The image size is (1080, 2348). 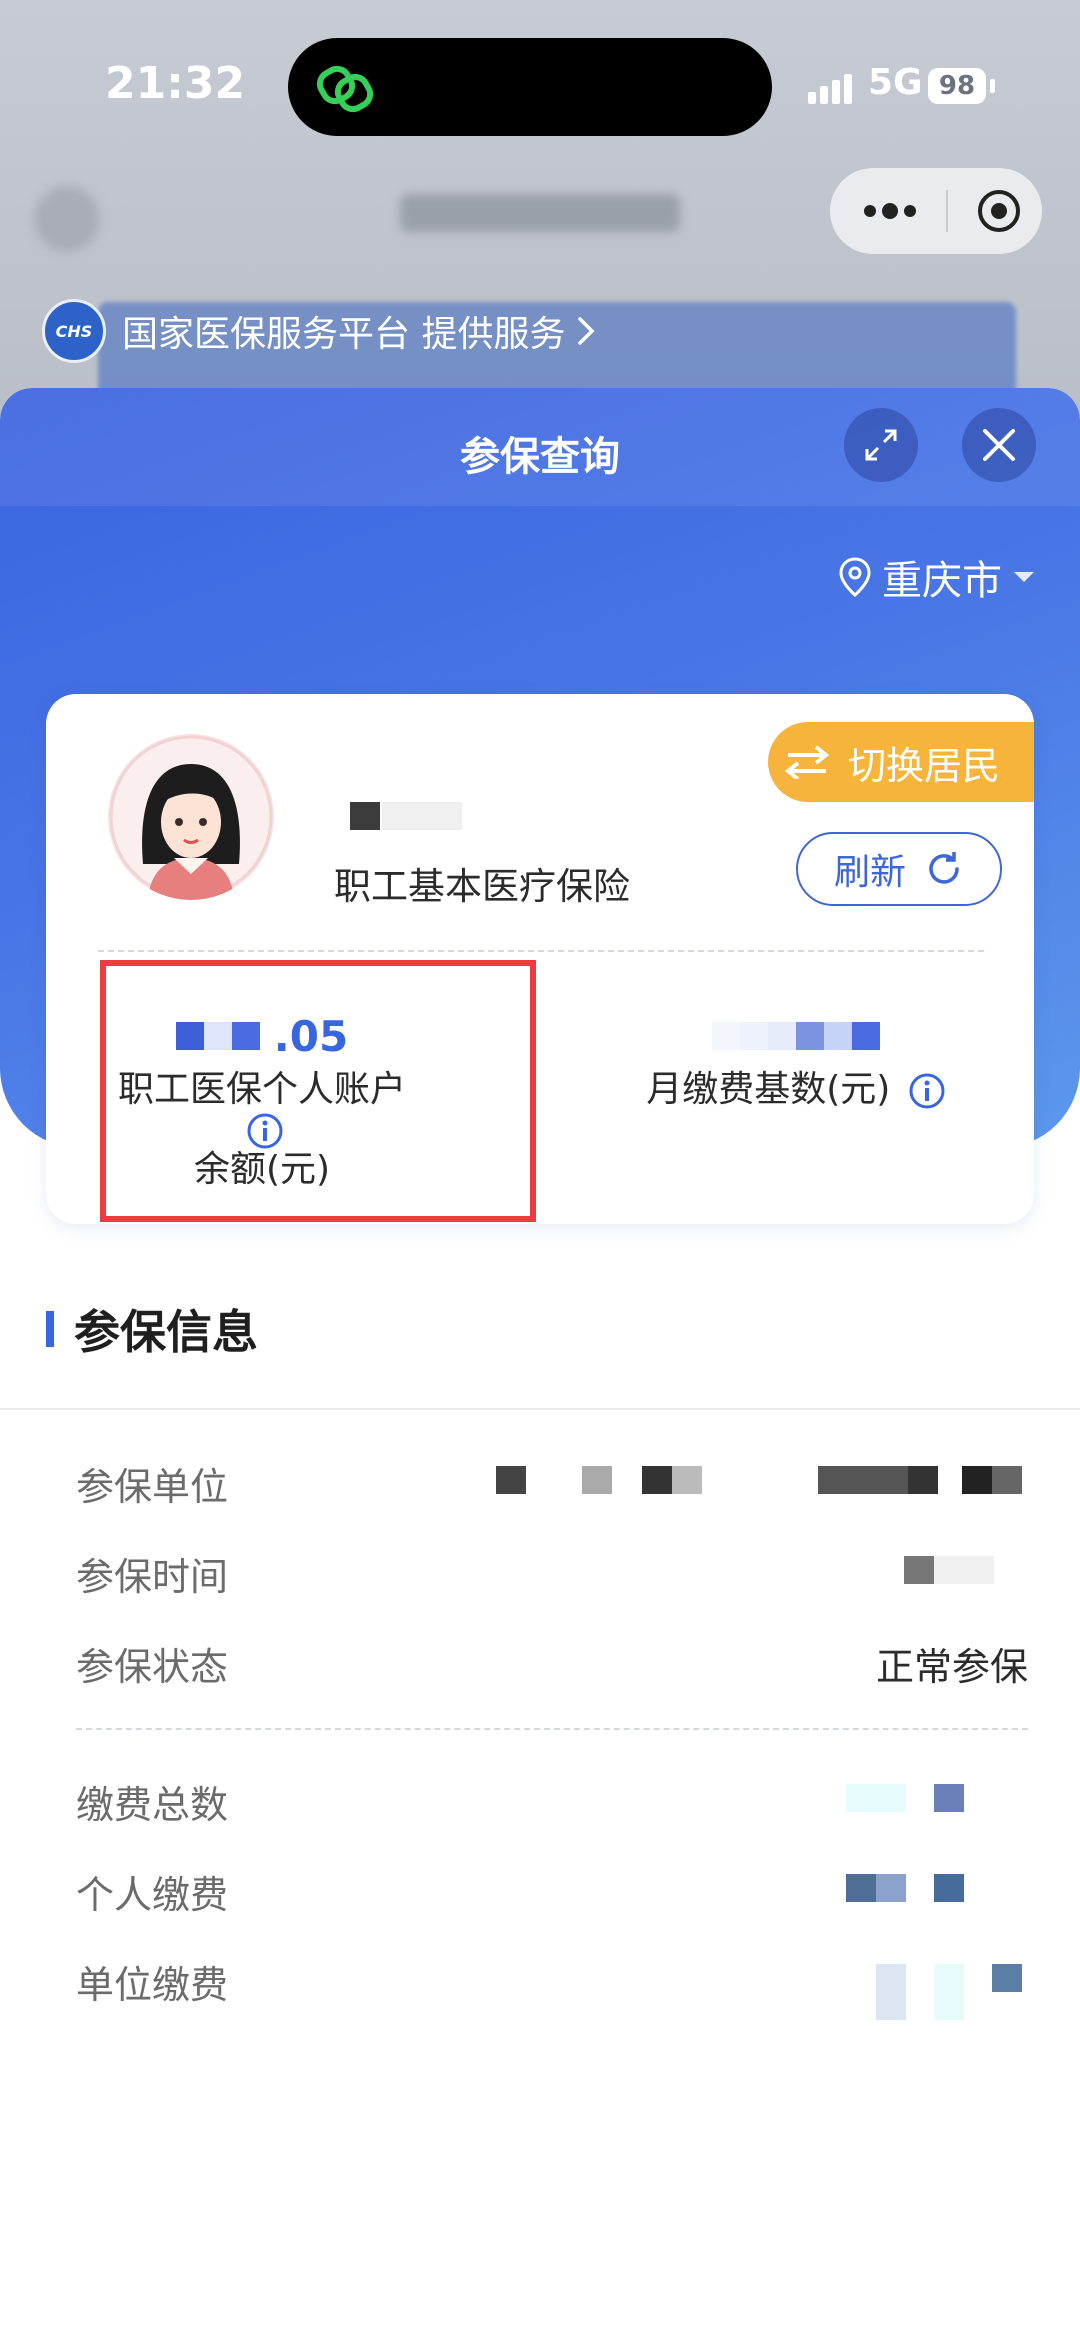 What do you see at coordinates (957, 86) in the screenshot?
I see `battery-icon: 98` at bounding box center [957, 86].